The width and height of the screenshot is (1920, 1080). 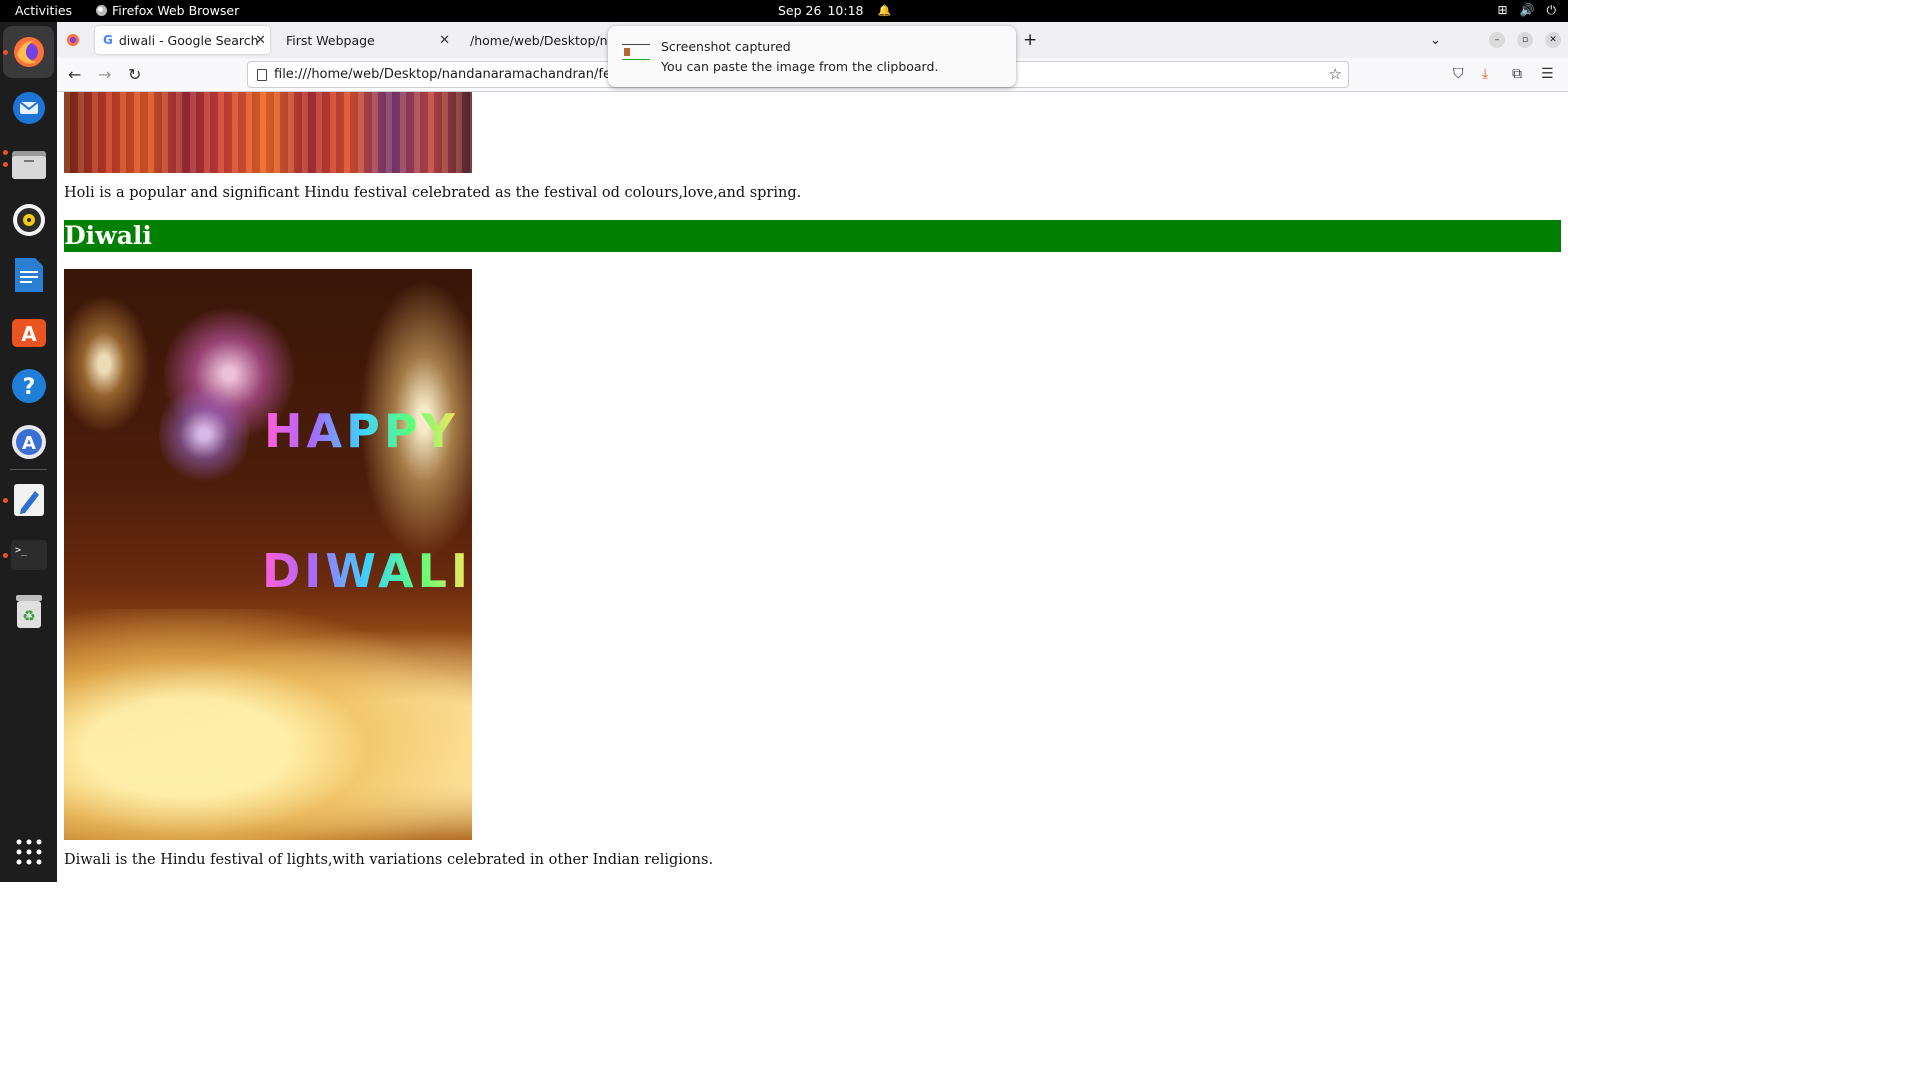 What do you see at coordinates (134, 74) in the screenshot?
I see `reload-button: ↻` at bounding box center [134, 74].